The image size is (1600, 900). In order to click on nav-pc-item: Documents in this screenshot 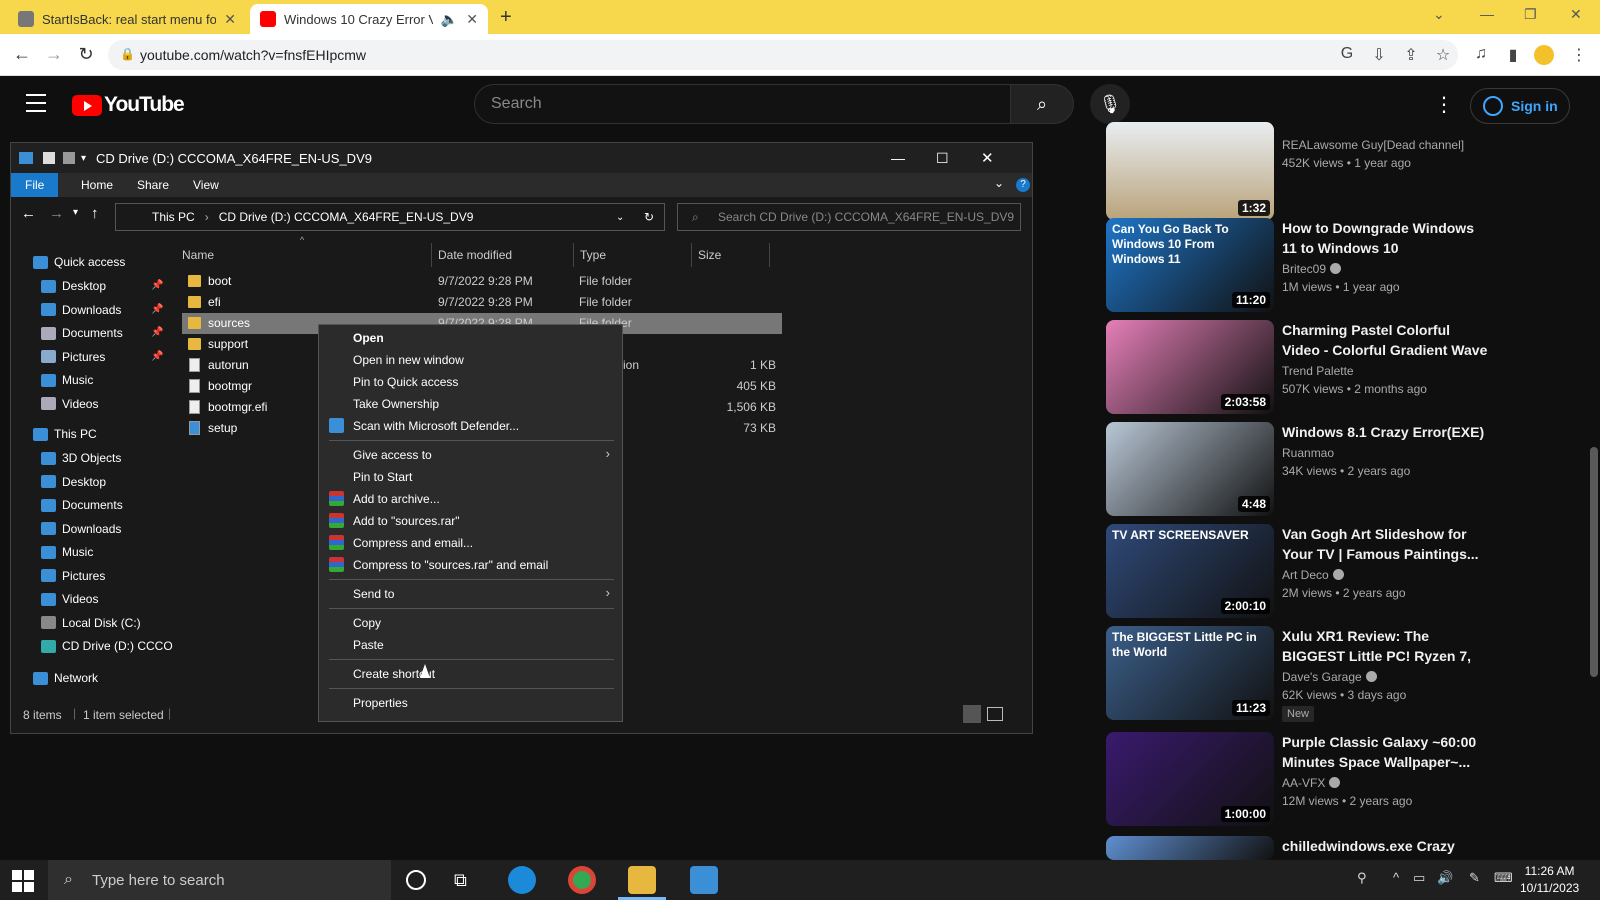, I will do `click(82, 505)`.